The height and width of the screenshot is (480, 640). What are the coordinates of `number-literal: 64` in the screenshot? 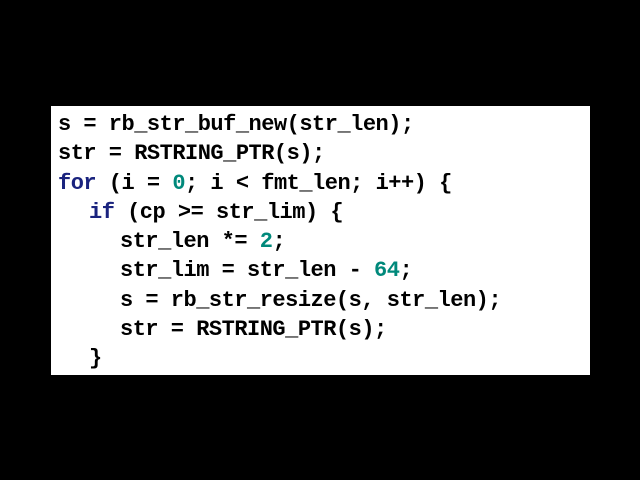 It's located at (387, 271).